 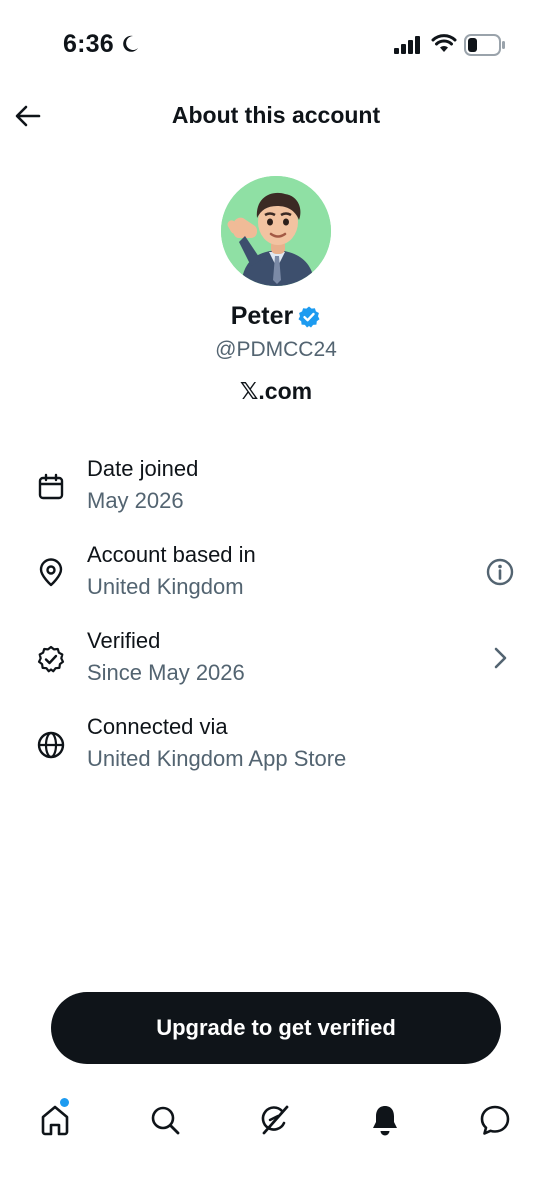 I want to click on info-icon, so click(x=500, y=572).